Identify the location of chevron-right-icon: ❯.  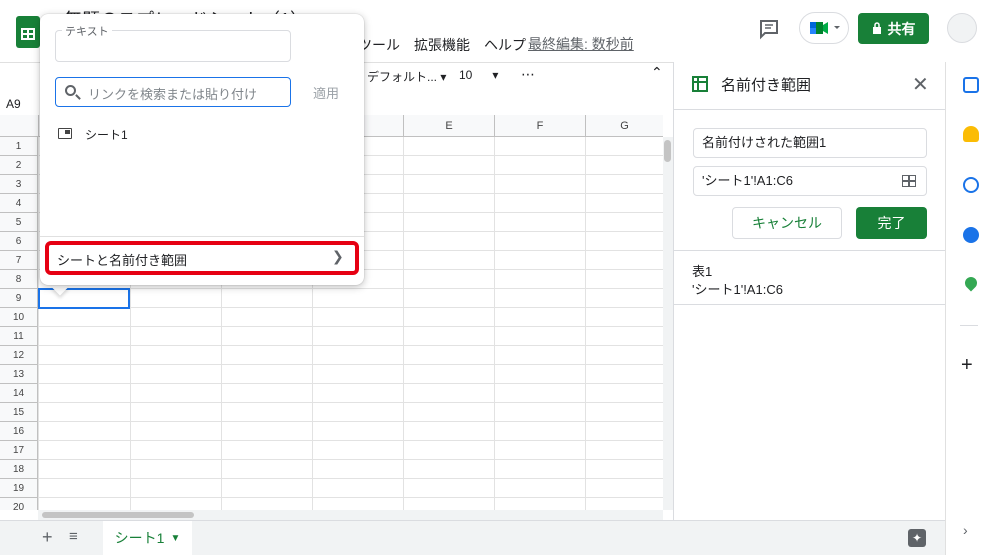
(338, 256).